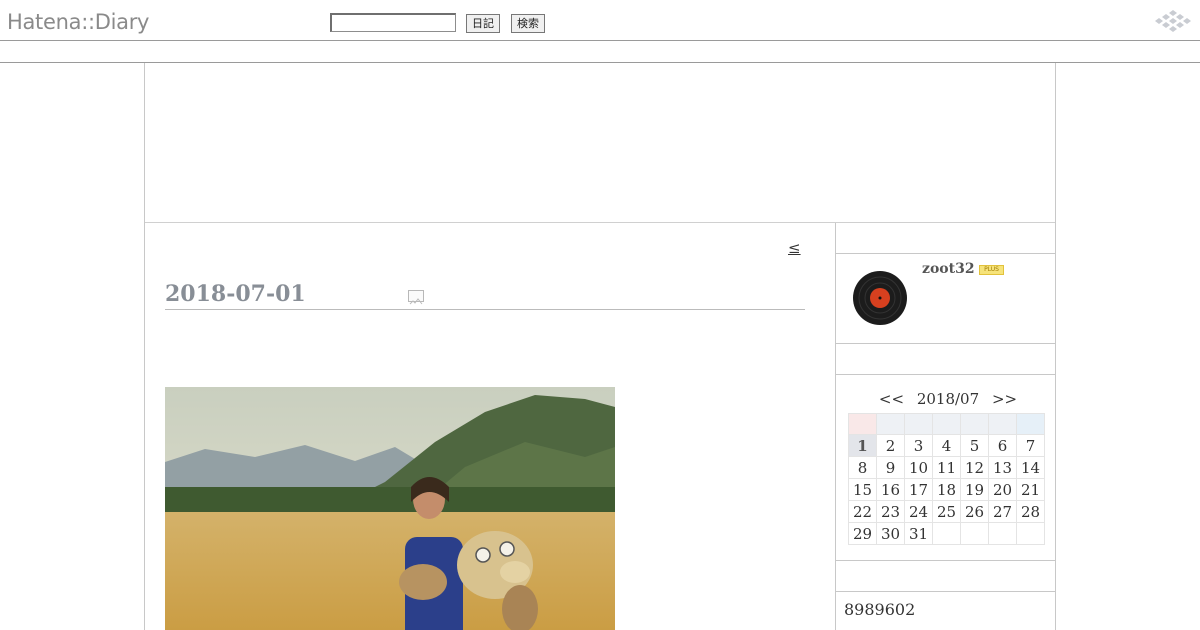 This screenshot has height=630, width=1200. Describe the element at coordinates (393, 22) in the screenshot. I see `search-input` at that location.